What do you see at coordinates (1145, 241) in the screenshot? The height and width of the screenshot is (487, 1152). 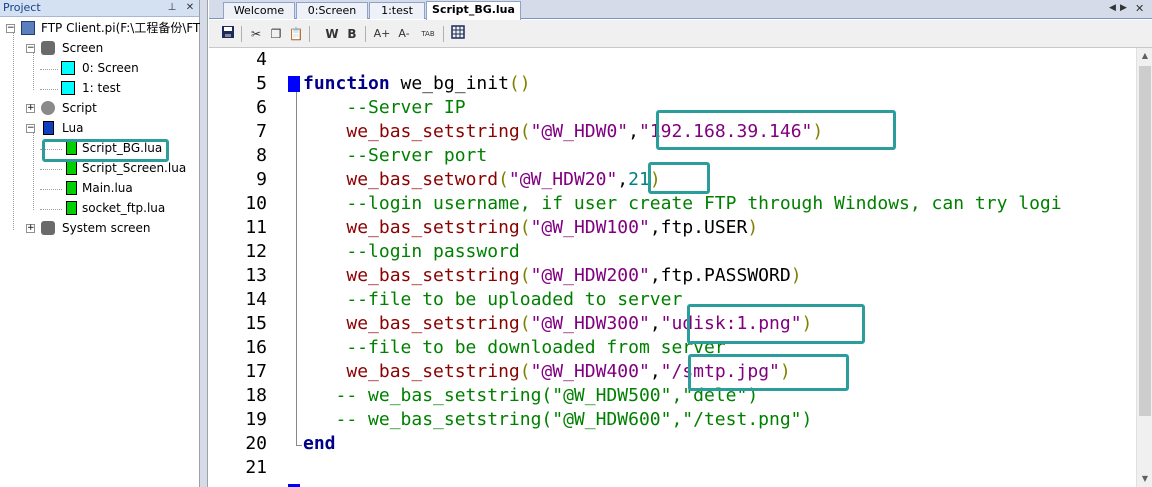 I see `scrollbar-thumb` at bounding box center [1145, 241].